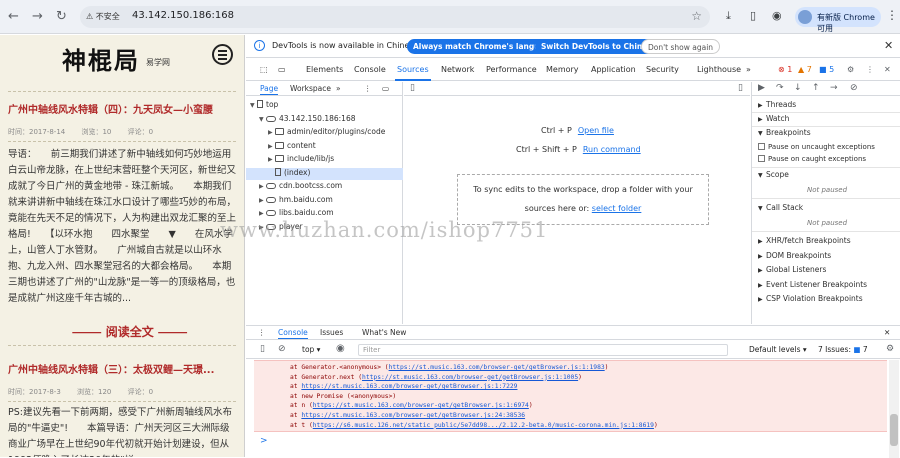 The height and width of the screenshot is (458, 900). What do you see at coordinates (778, 349) in the screenshot?
I see `log-levels-dropdown: Default levels ▾` at bounding box center [778, 349].